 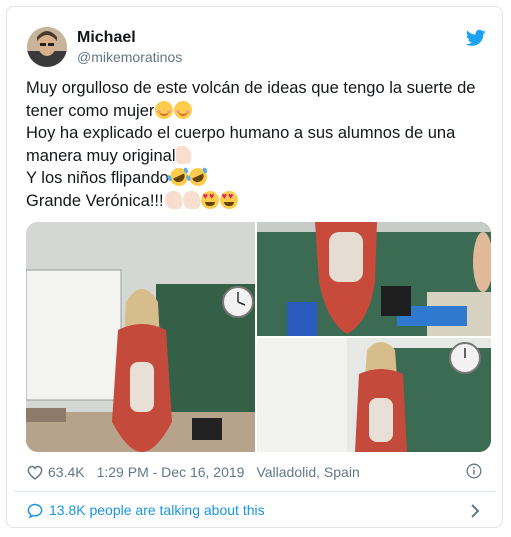 I want to click on timestamp: 1:29 PM - Dec 16, 2019, so click(x=171, y=472).